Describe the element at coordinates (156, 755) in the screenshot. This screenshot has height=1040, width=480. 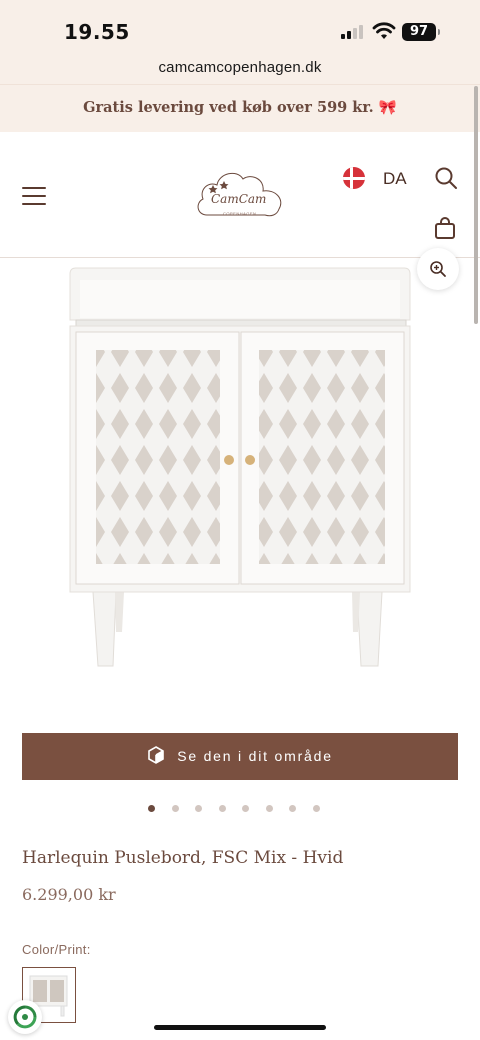
I see `ar-cube-icon` at that location.